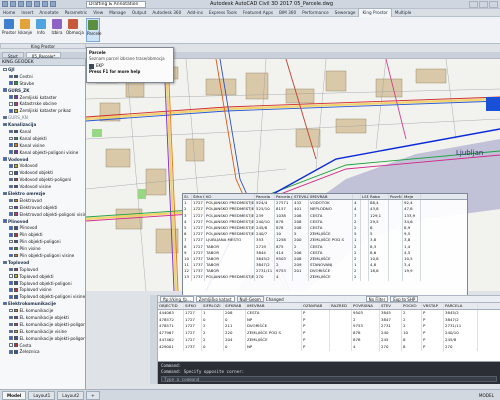 The image size is (500, 400). I want to click on column-header: KO, so click(230, 197).